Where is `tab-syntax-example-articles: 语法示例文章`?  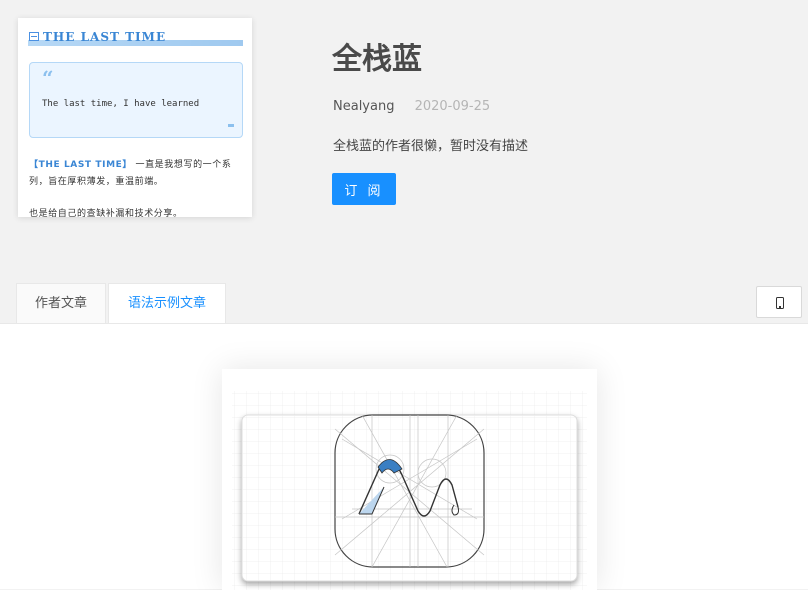 tab-syntax-example-articles: 语法示例文章 is located at coordinates (167, 303).